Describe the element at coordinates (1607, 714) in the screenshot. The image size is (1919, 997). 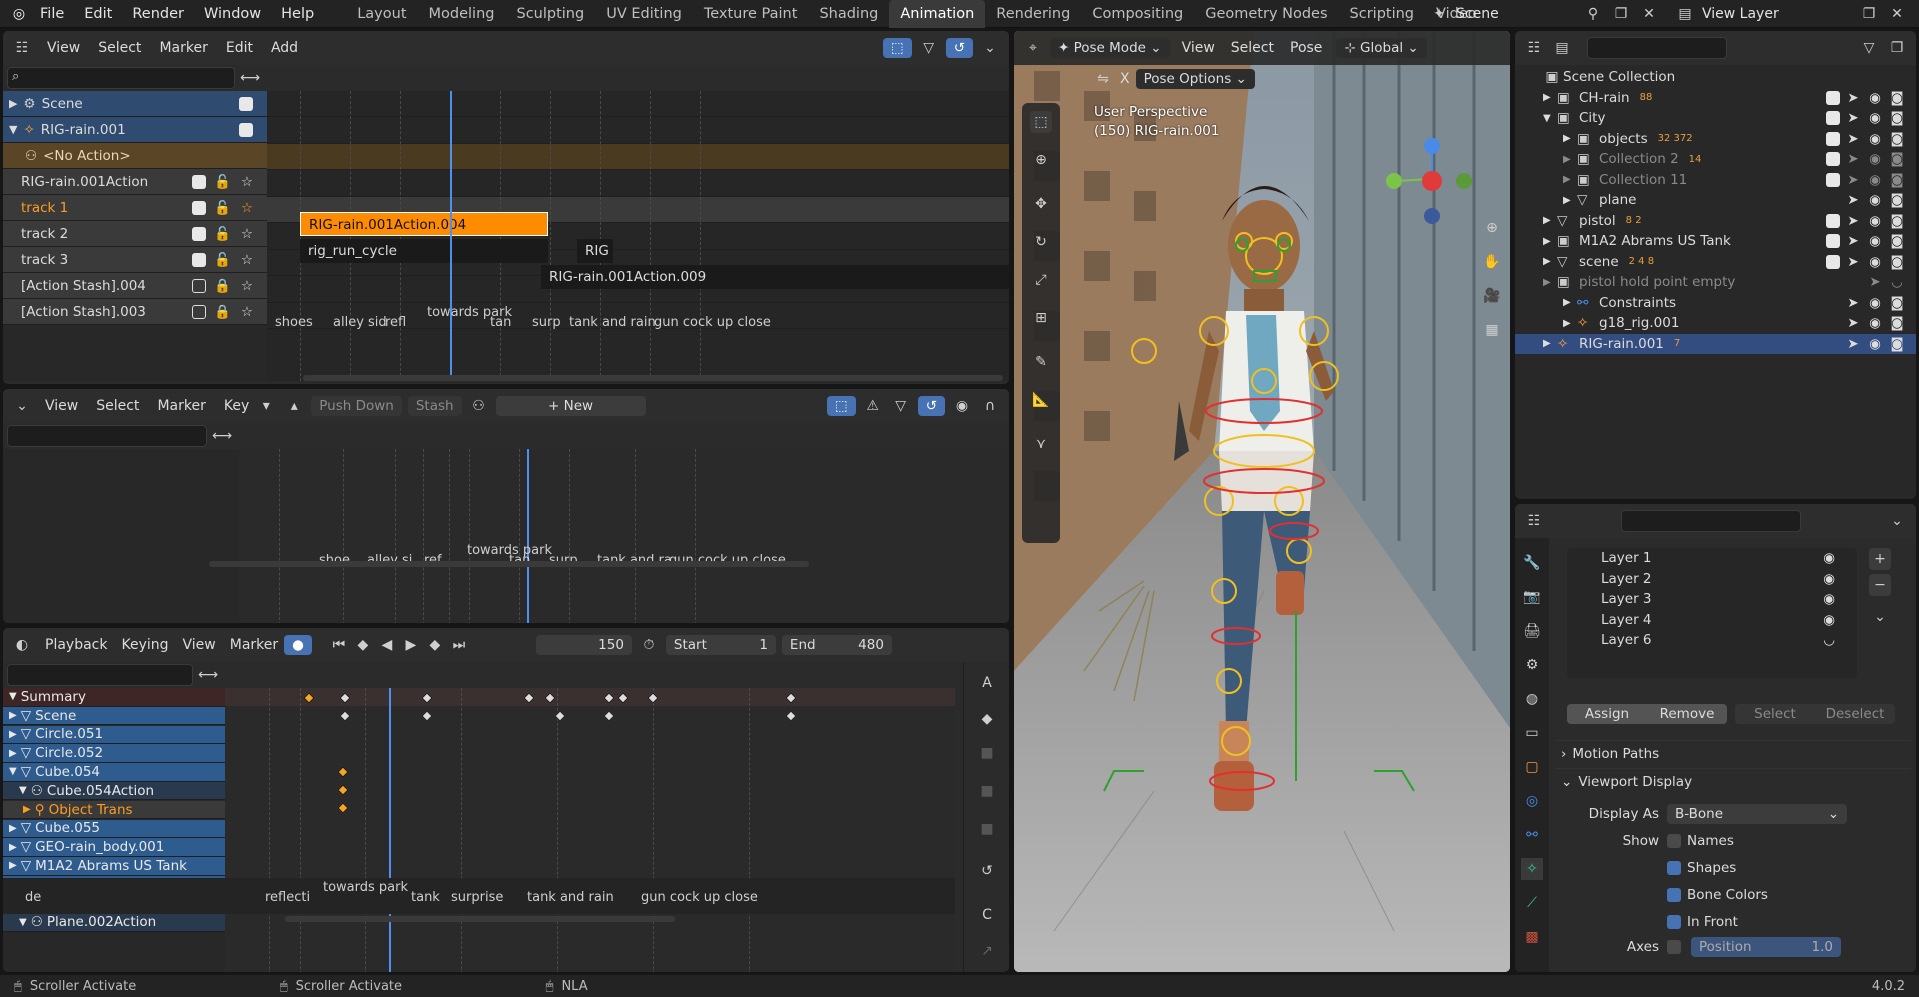
I see `assign-button: Assign` at that location.